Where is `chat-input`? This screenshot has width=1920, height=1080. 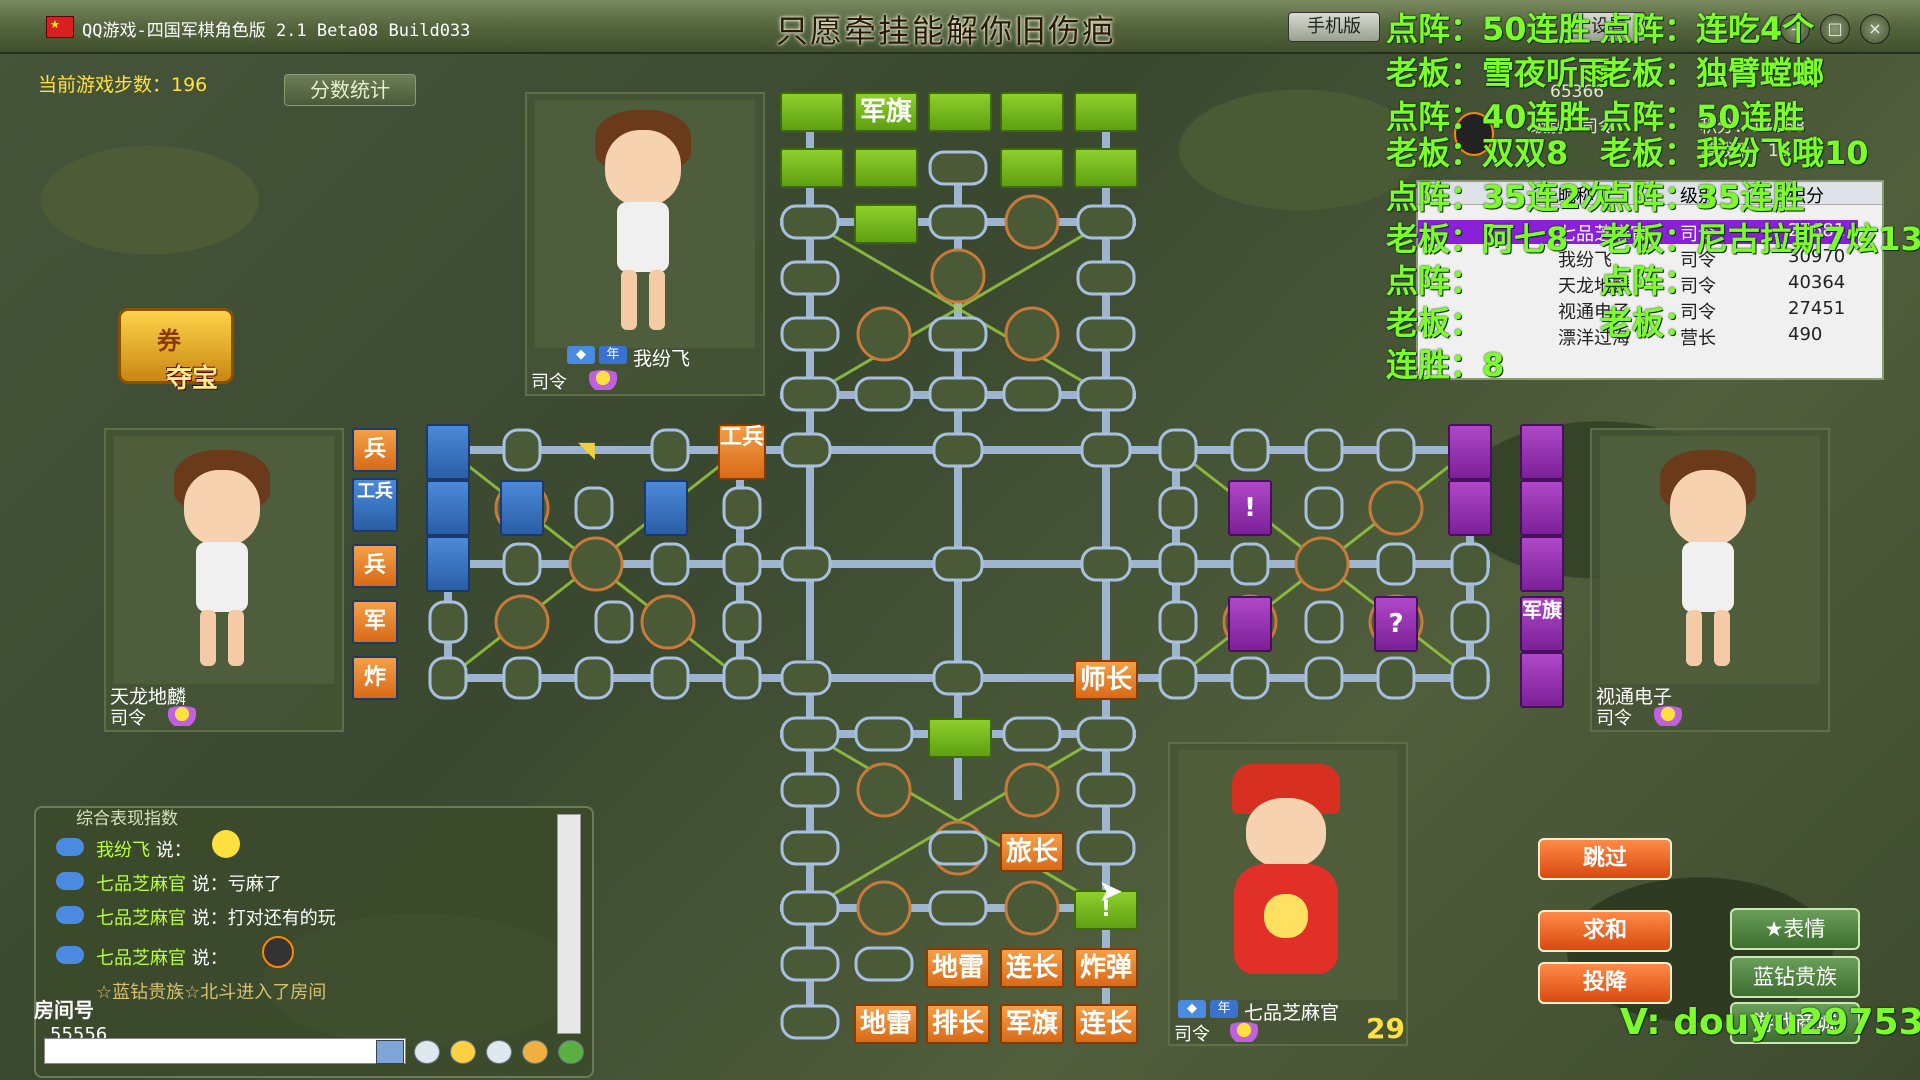 chat-input is located at coordinates (225, 1051).